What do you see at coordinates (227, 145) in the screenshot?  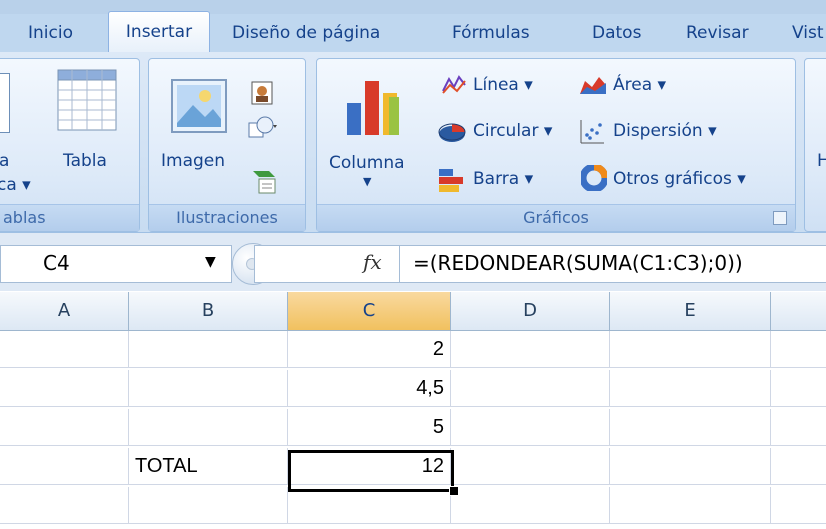 I see `group-ilustraciones: Imagen Ilustraciones` at bounding box center [227, 145].